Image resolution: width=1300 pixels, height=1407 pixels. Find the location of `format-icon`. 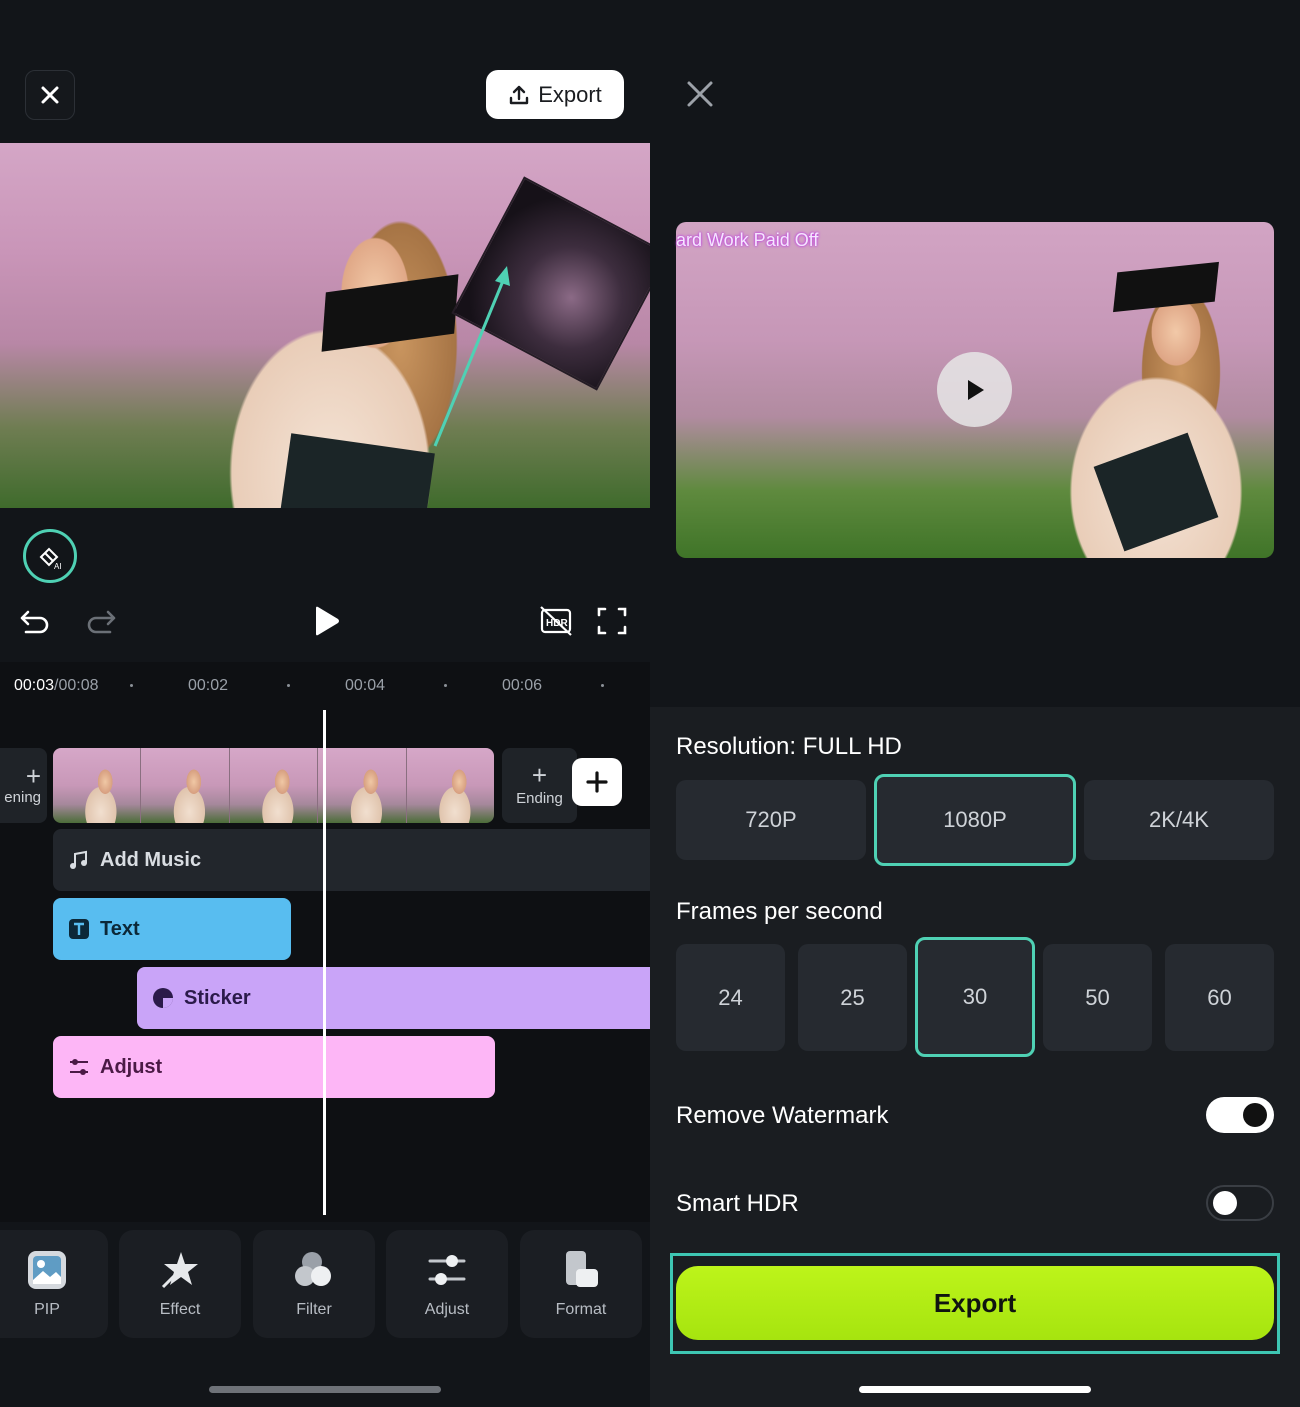

format-icon is located at coordinates (582, 1269).